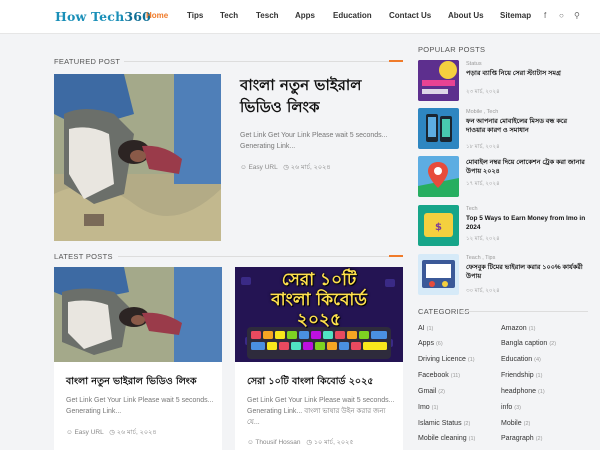 Image resolution: width=600 pixels, height=450 pixels. I want to click on category-name: Mobile, so click(511, 423).